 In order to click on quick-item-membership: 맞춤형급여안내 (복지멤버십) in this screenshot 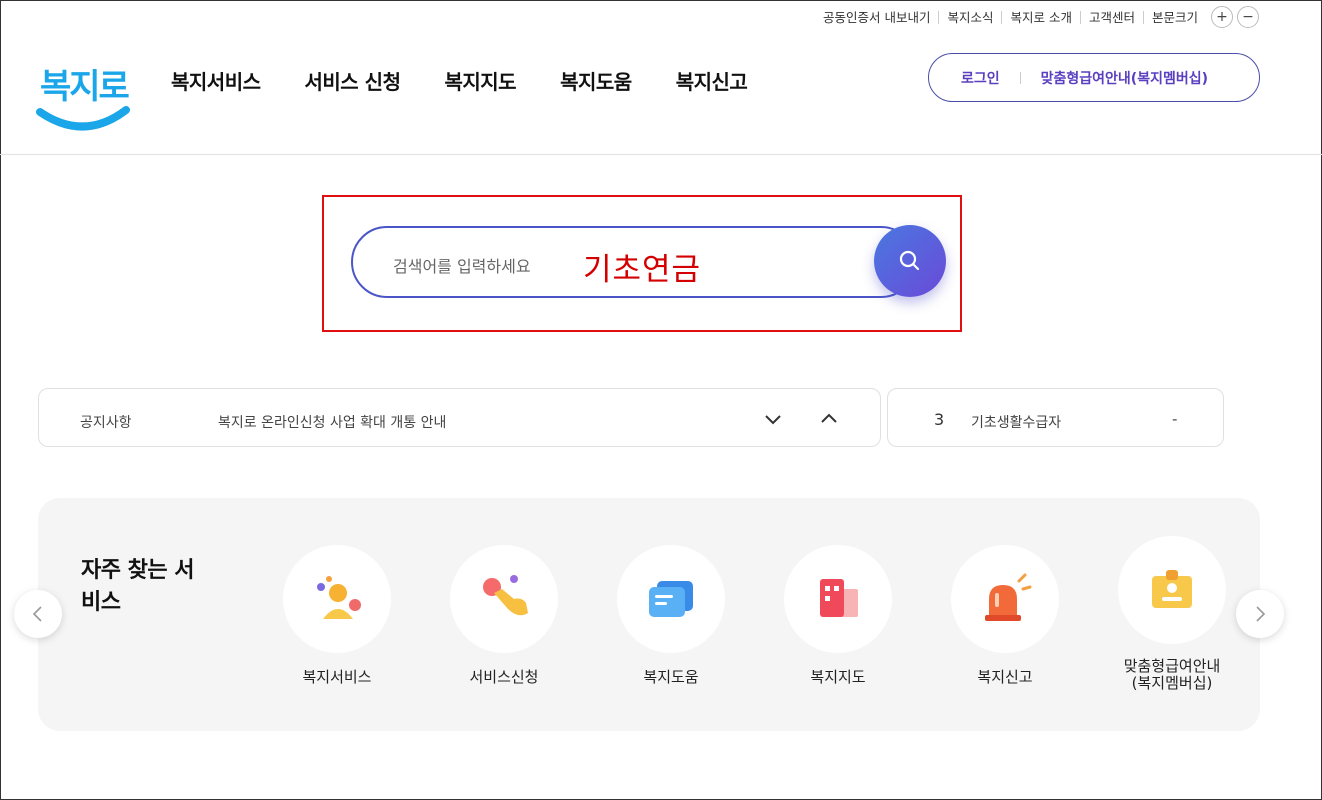, I will do `click(1172, 614)`.